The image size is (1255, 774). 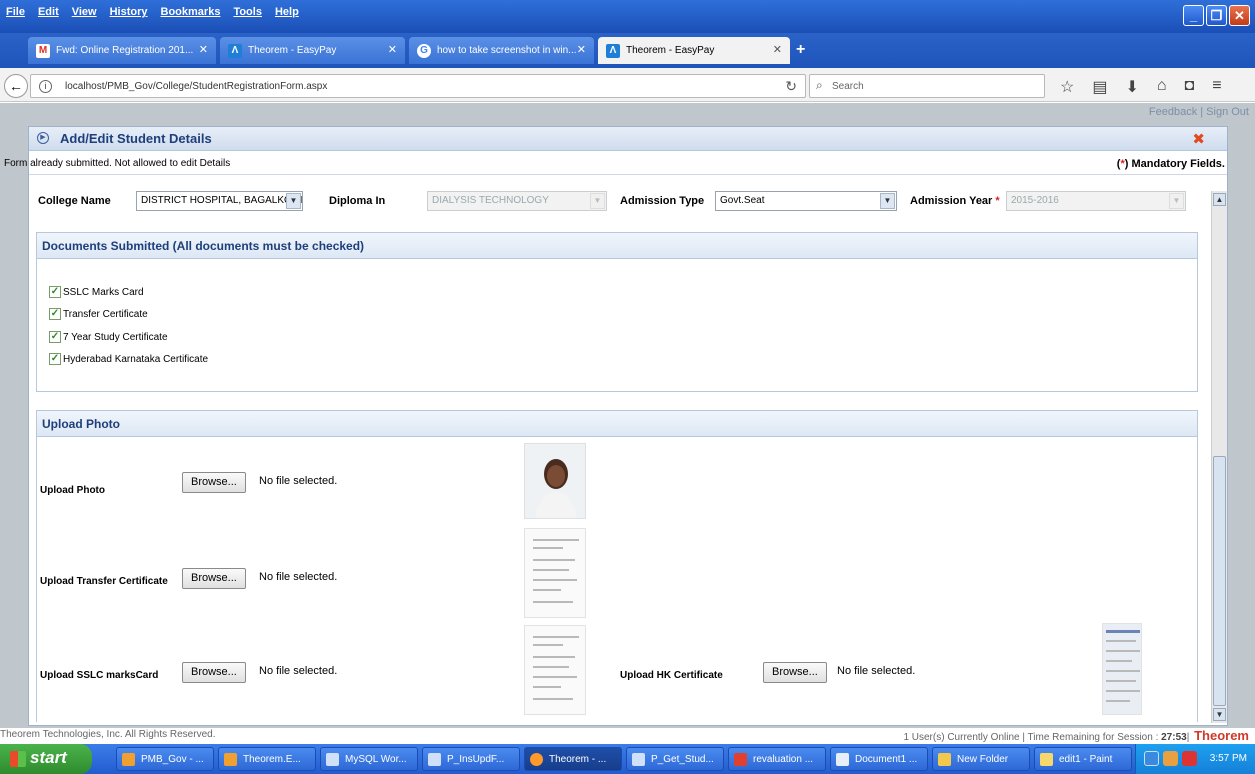 What do you see at coordinates (742, 200) in the screenshot?
I see `admission-type-value: Govt.Seat` at bounding box center [742, 200].